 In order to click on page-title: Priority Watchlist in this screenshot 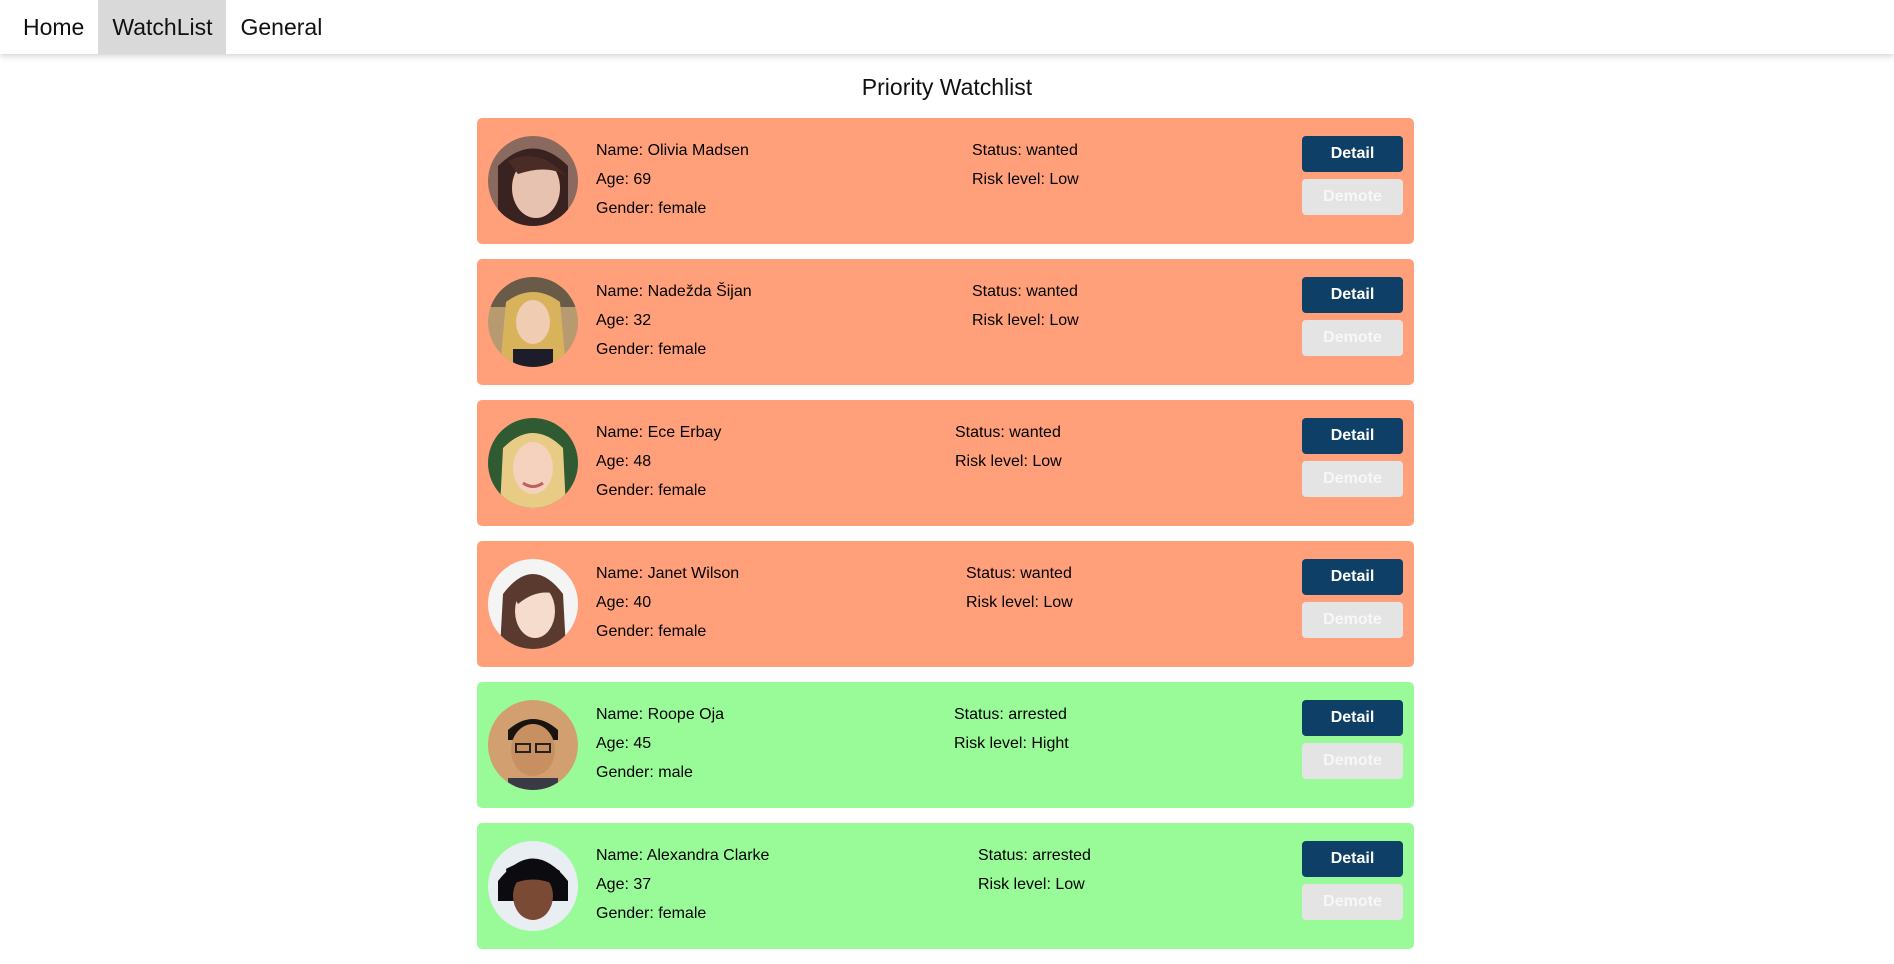, I will do `click(947, 87)`.